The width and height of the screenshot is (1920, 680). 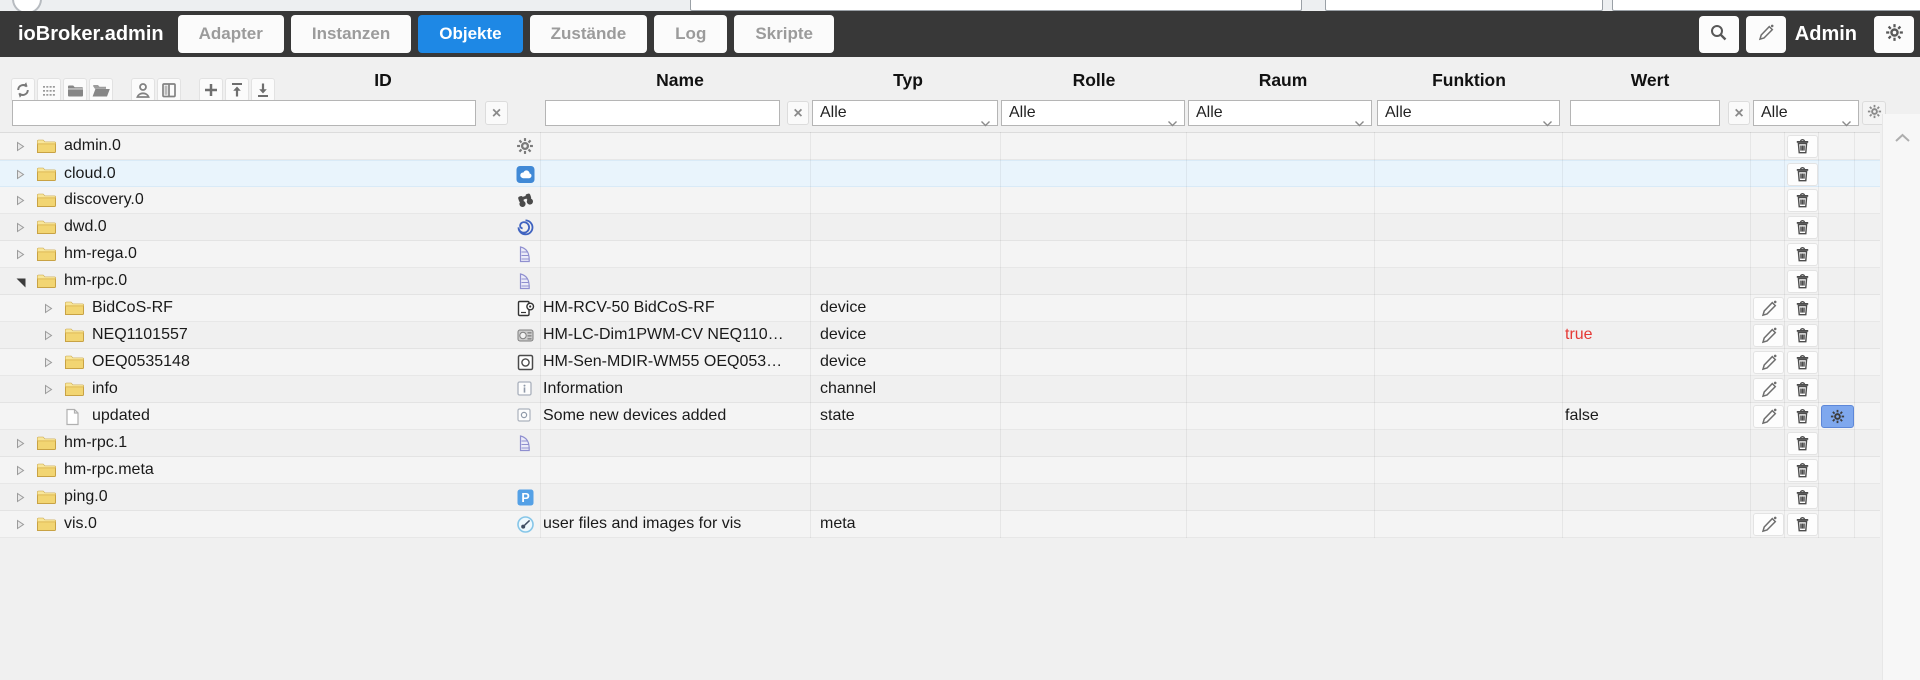 I want to click on custom-settings-button, so click(x=1837, y=416).